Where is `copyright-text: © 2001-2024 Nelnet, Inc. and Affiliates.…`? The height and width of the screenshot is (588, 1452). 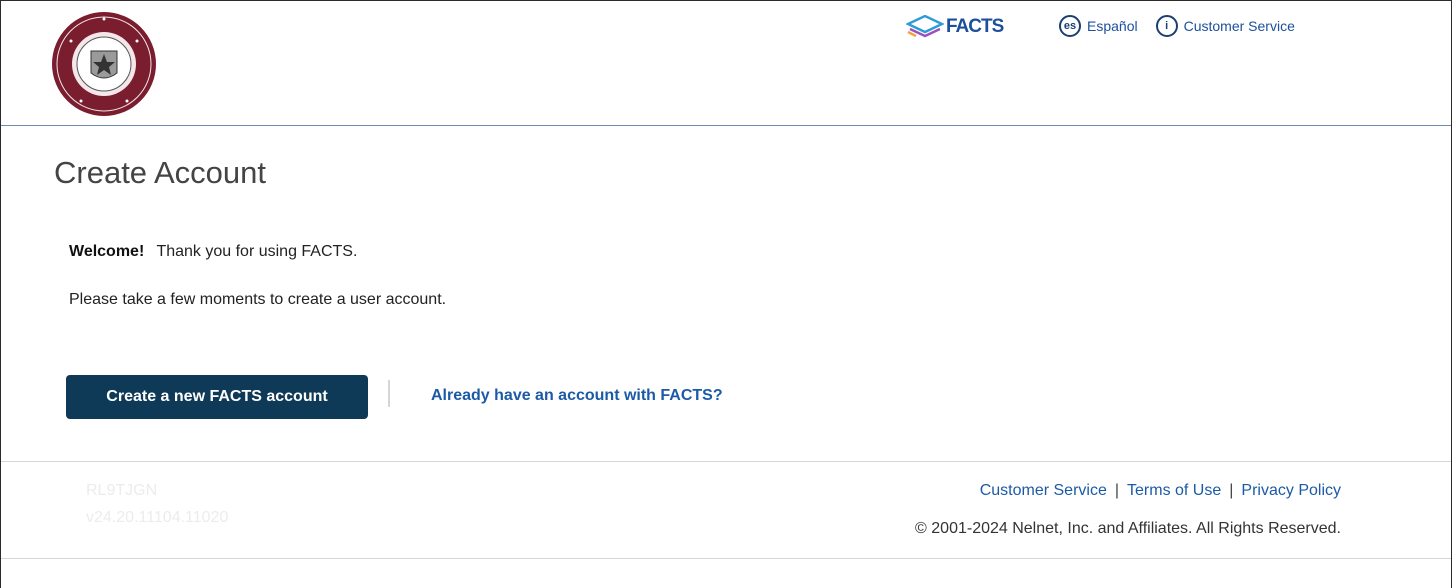
copyright-text: © 2001-2024 Nelnet, Inc. and Affiliates.… is located at coordinates (1128, 528).